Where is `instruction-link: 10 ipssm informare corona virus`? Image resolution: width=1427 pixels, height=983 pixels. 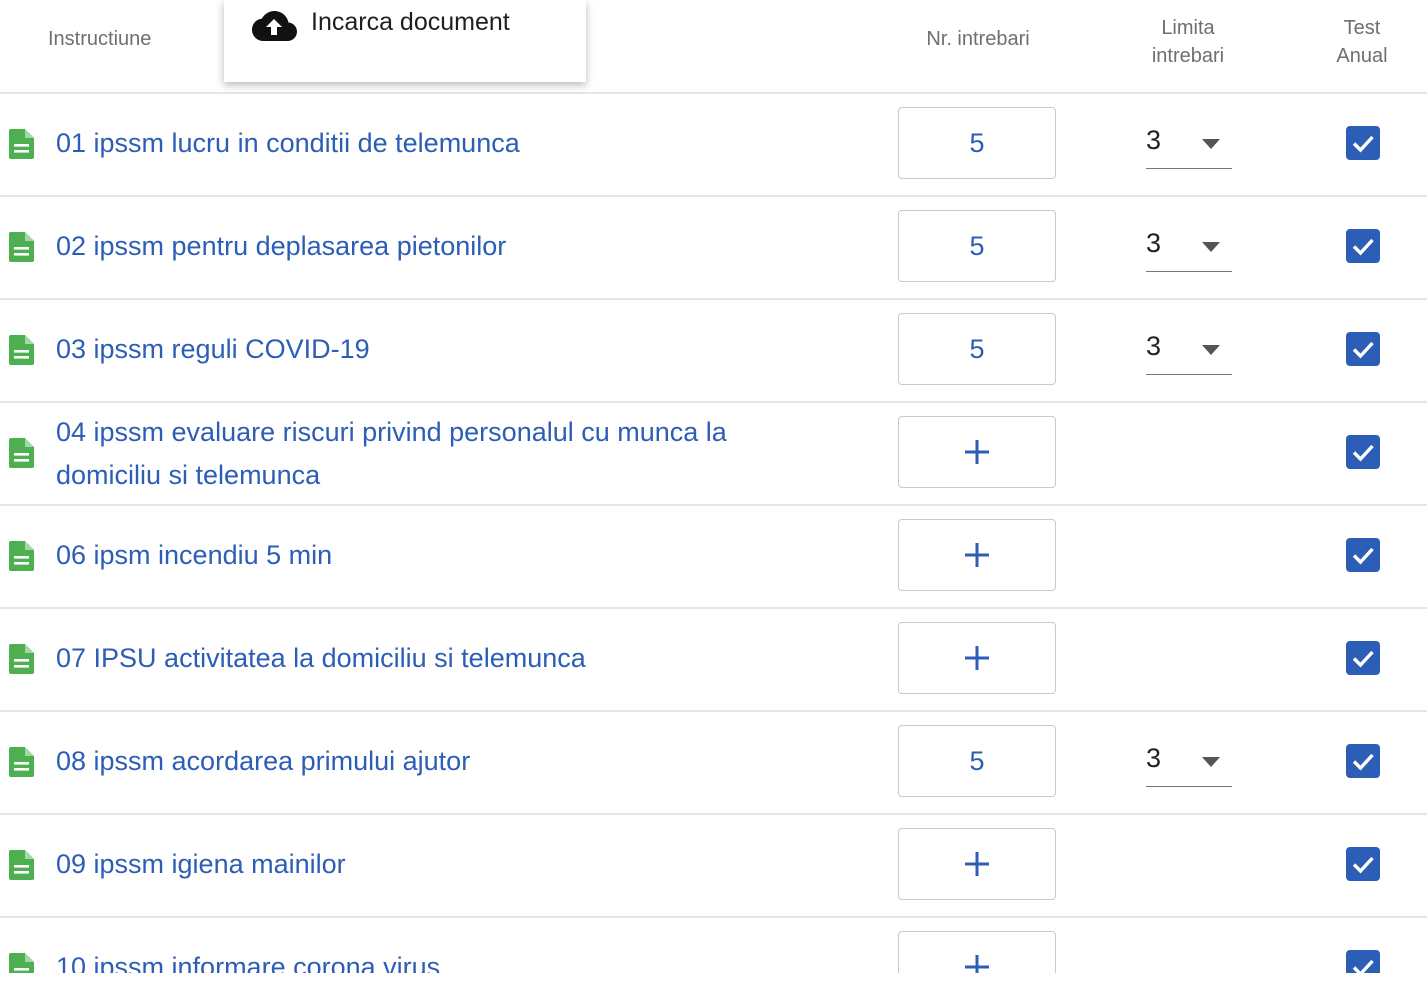
instruction-link: 10 ipssm informare corona virus is located at coordinates (436, 959).